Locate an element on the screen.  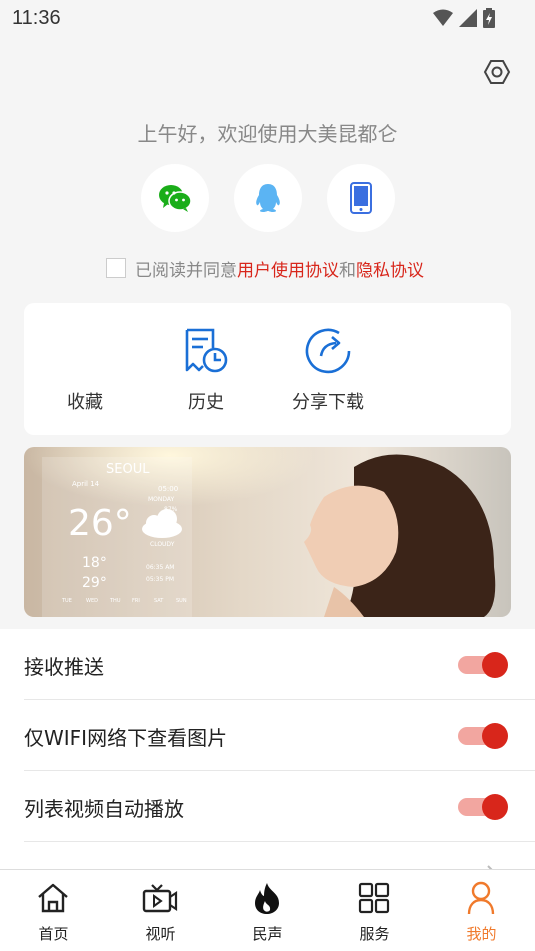
banner-day: MONDAY is located at coordinates (161, 499).